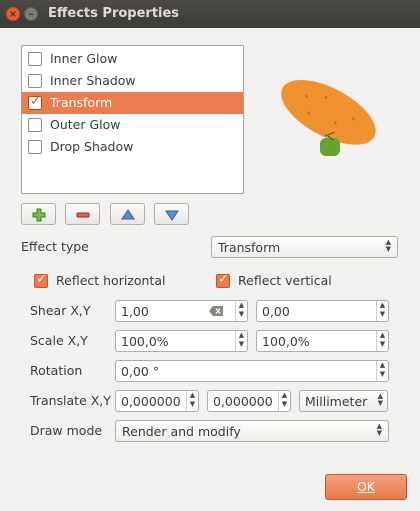 The width and height of the screenshot is (420, 511). I want to click on effect-preview-image, so click(328, 118).